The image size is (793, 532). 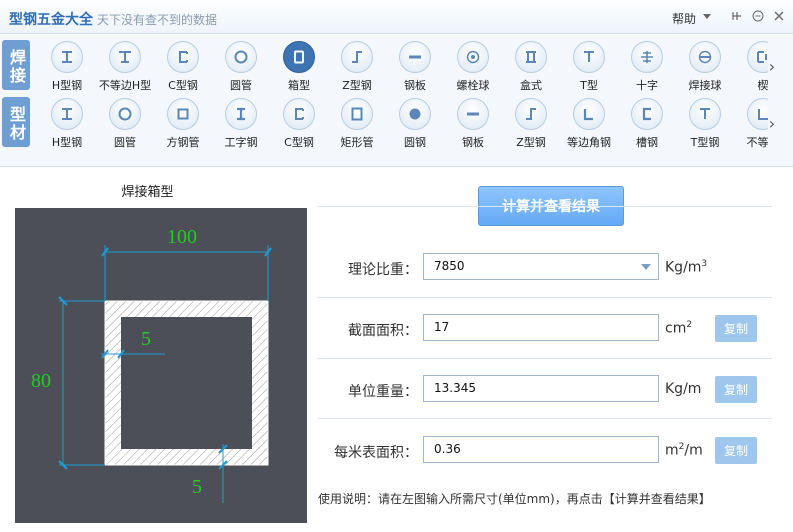 I want to click on copy-weight-button: 复制, so click(x=736, y=389).